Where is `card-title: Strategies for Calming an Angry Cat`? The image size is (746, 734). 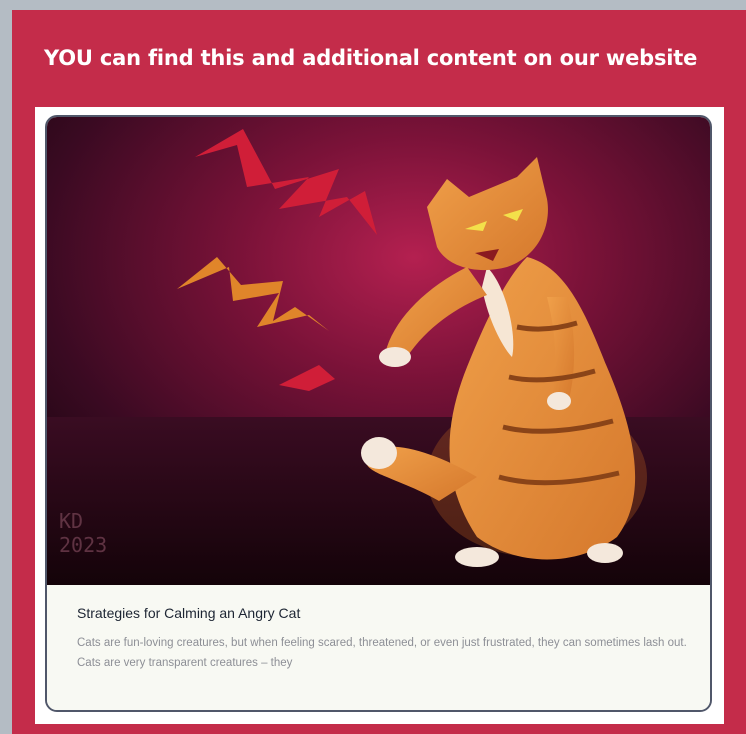 card-title: Strategies for Calming an Angry Cat is located at coordinates (188, 613).